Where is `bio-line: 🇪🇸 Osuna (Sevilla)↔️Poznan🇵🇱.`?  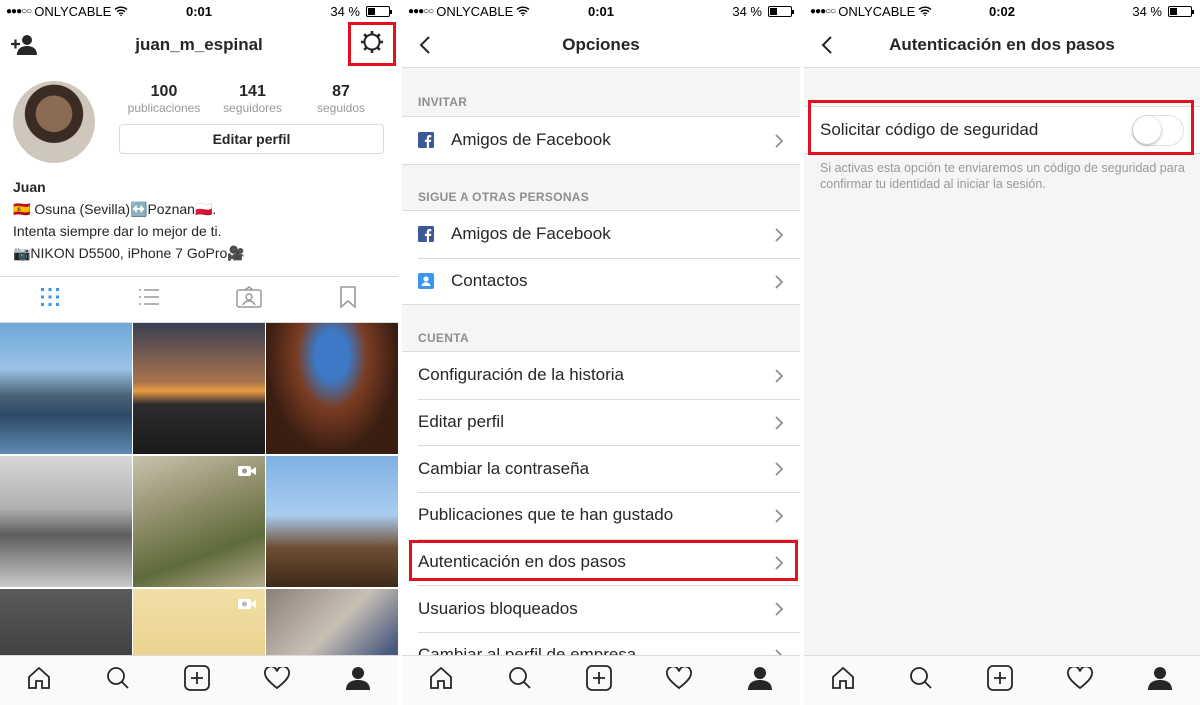 bio-line: 🇪🇸 Osuna (Sevilla)↔️Poznan🇵🇱. is located at coordinates (115, 209).